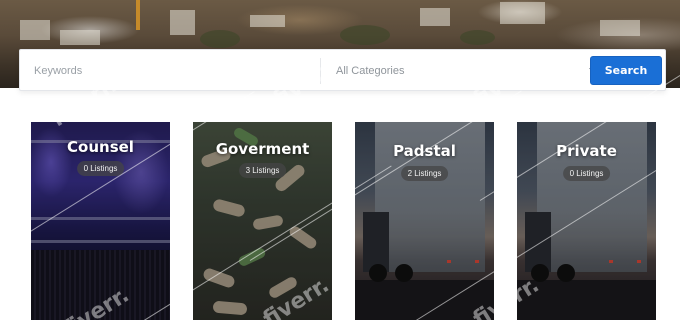 The image size is (680, 335). I want to click on category-select-value: All Categories, so click(370, 71).